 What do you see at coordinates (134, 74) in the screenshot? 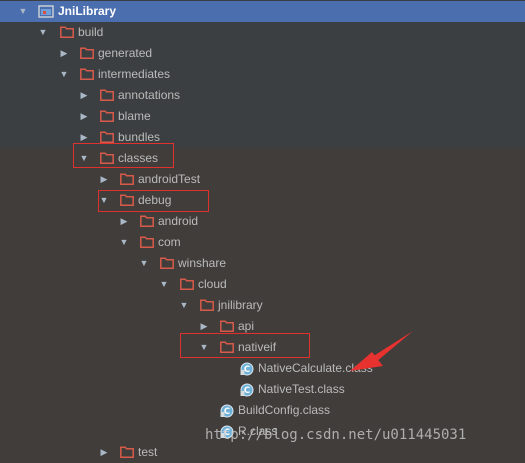
I see `tree-item-label: intermediates` at bounding box center [134, 74].